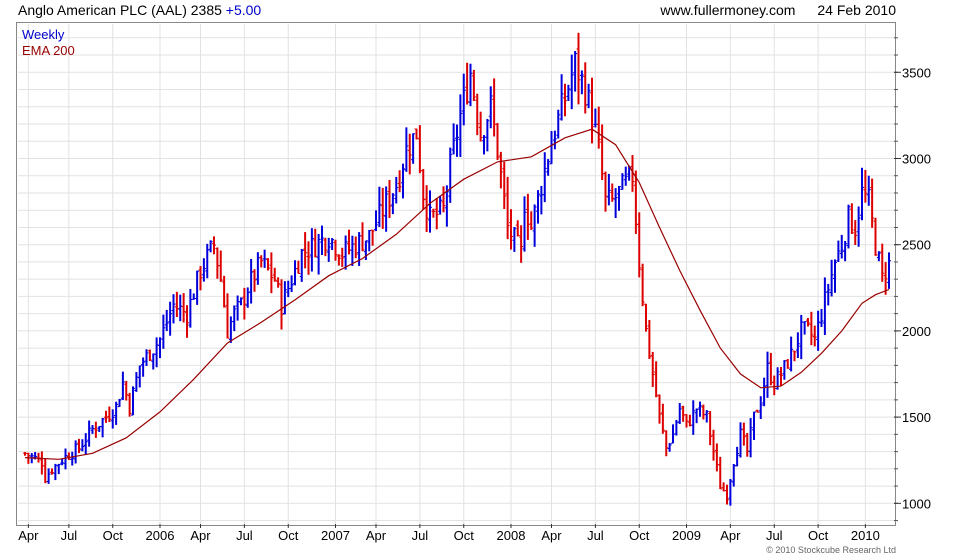  I want to click on y-tick-label: 1000, so click(916, 503).